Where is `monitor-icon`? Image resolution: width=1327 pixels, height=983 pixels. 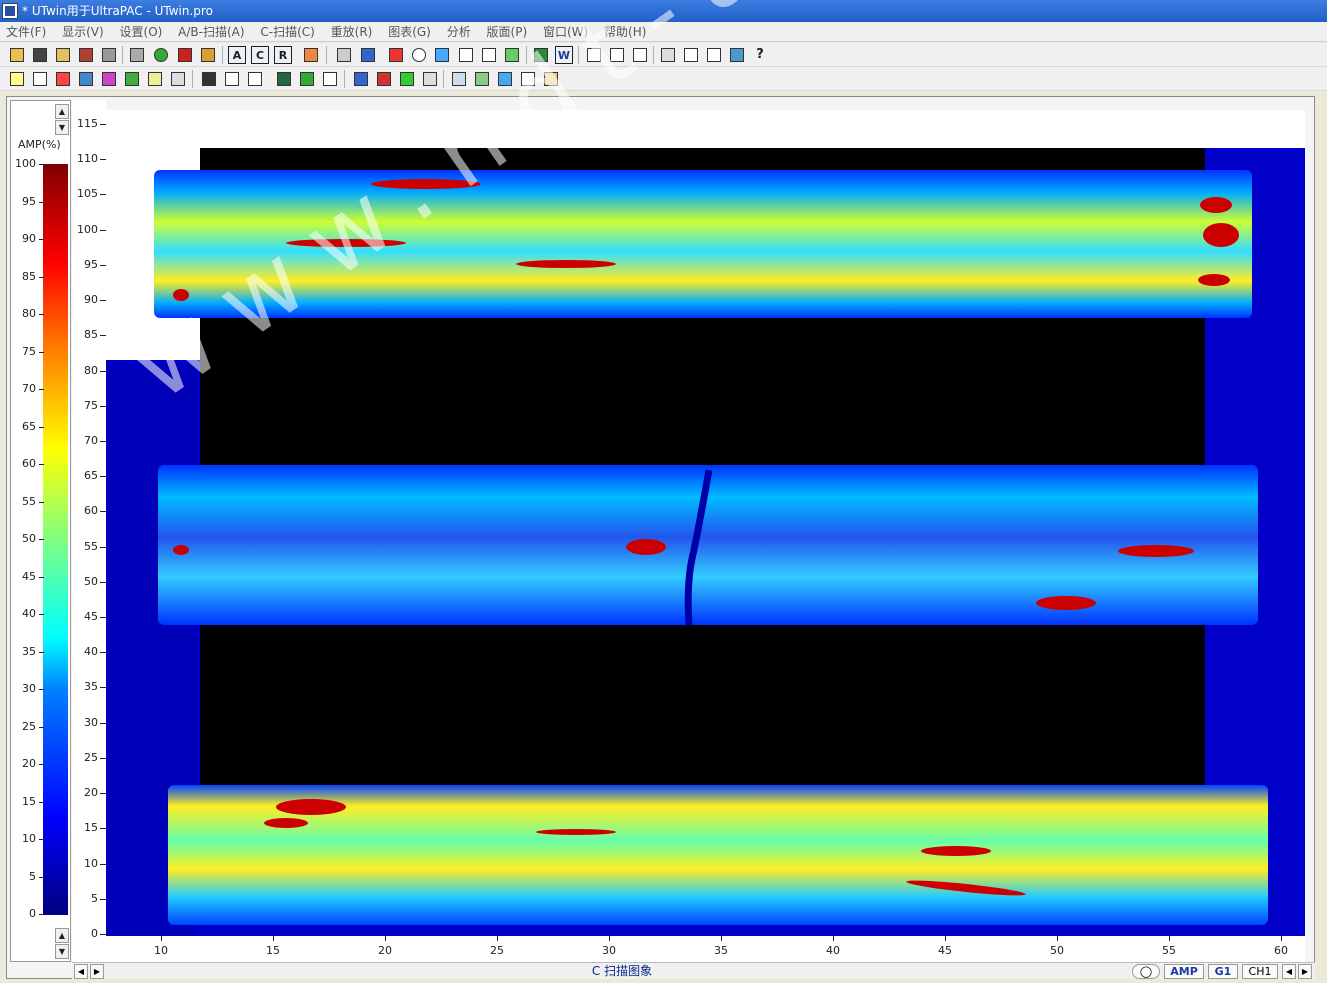 monitor-icon is located at coordinates (737, 55).